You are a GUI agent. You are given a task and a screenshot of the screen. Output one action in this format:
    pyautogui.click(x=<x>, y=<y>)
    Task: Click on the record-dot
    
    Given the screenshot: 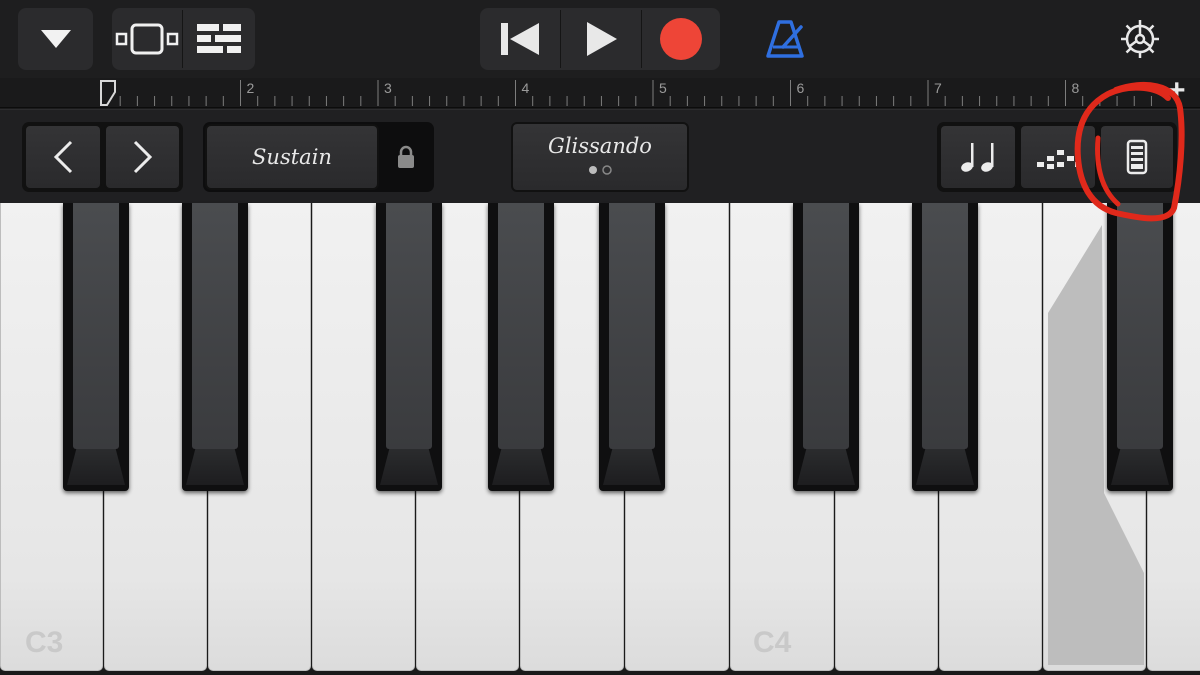 What is the action you would take?
    pyautogui.click(x=681, y=39)
    